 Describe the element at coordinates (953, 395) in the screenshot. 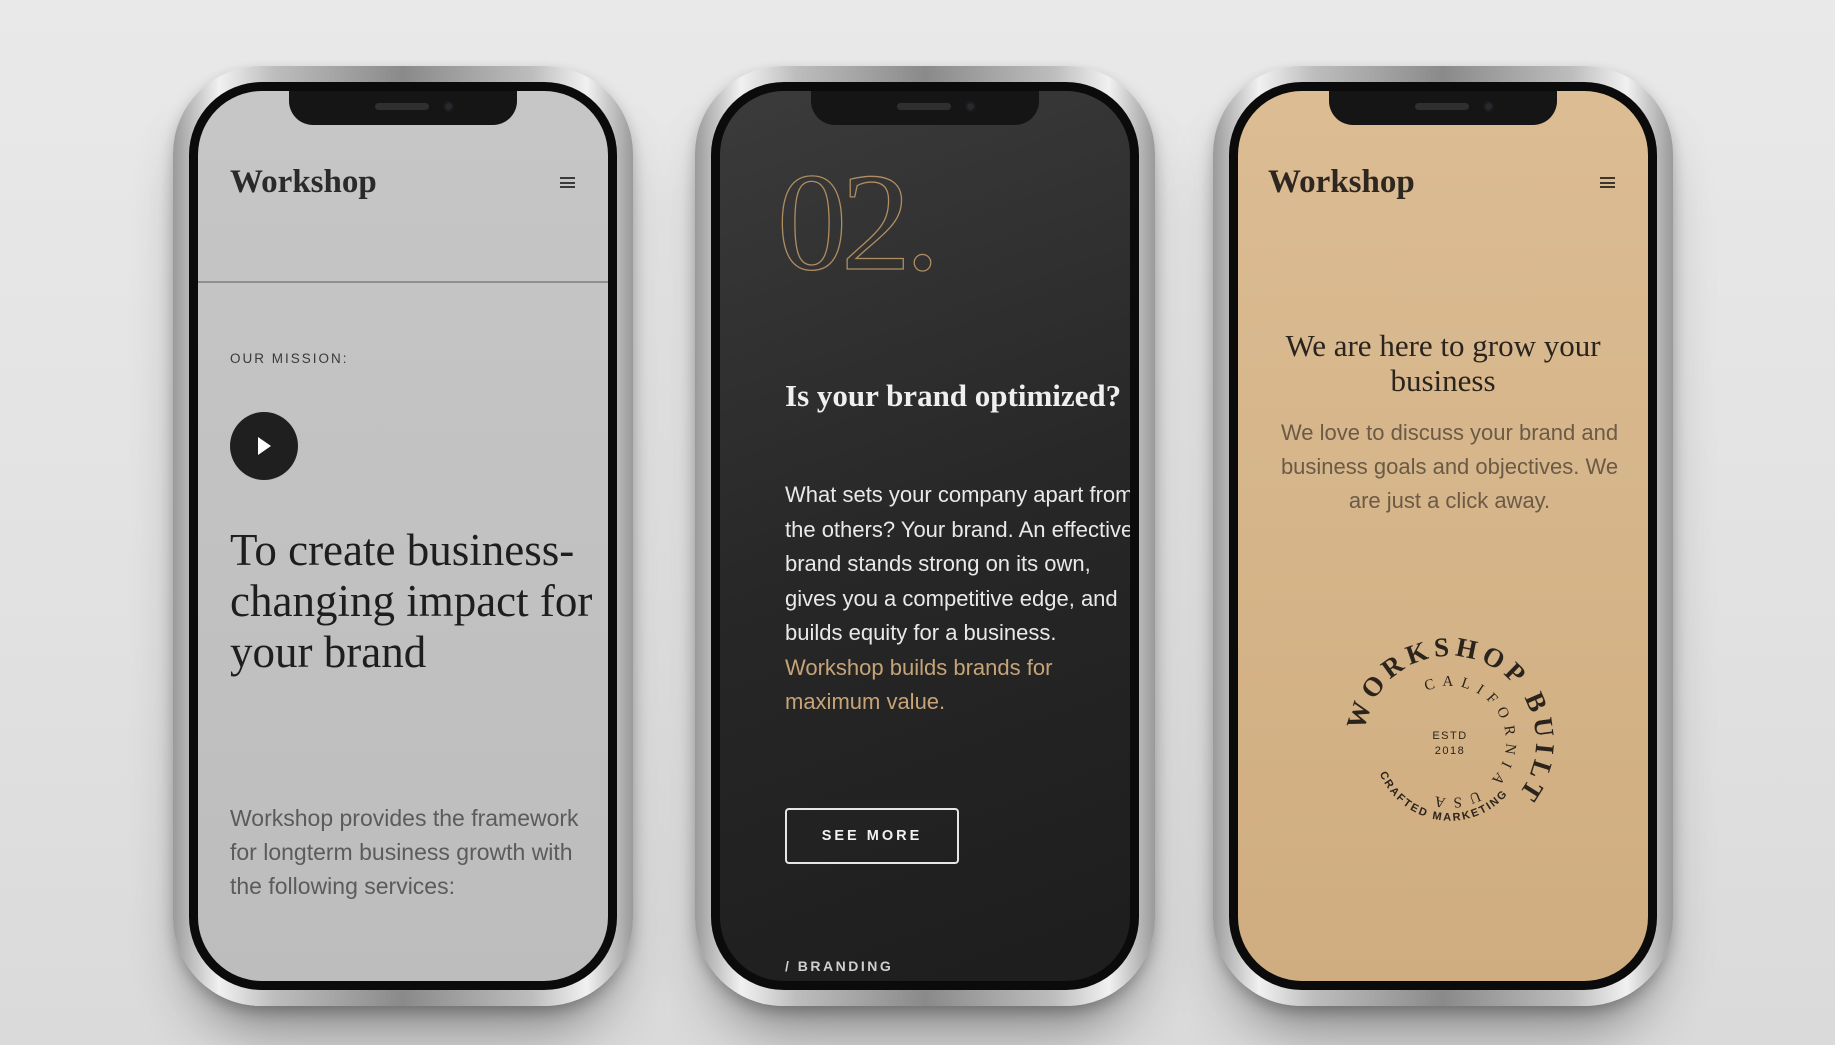

I see `section-heading: Is your brand optimized?` at that location.